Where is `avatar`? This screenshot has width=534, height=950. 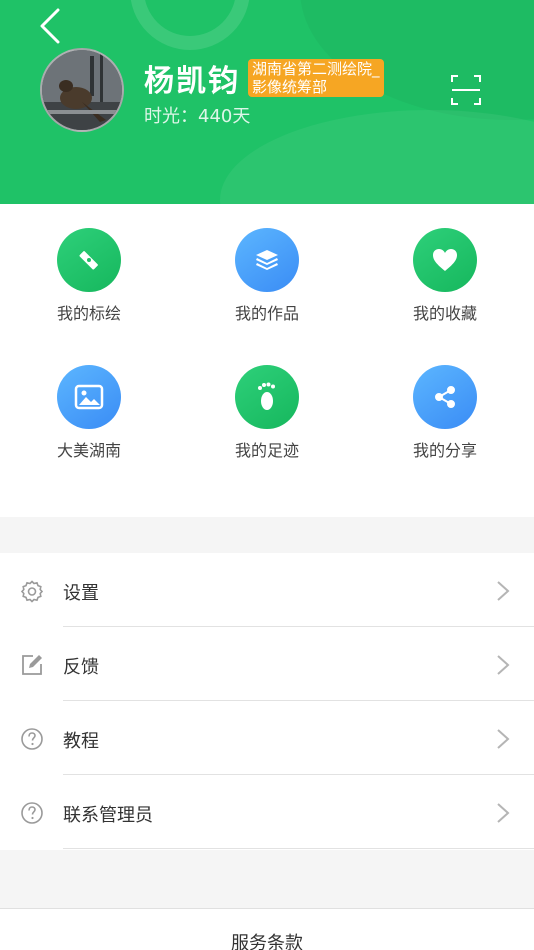
avatar is located at coordinates (82, 90).